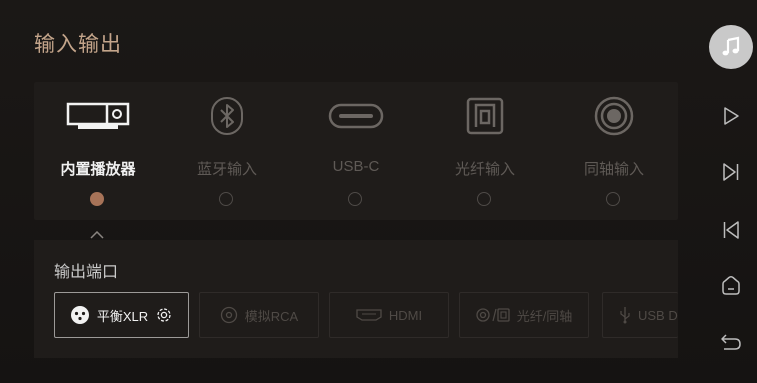 This screenshot has width=757, height=383. Describe the element at coordinates (356, 116) in the screenshot. I see `usb-c-icon` at that location.